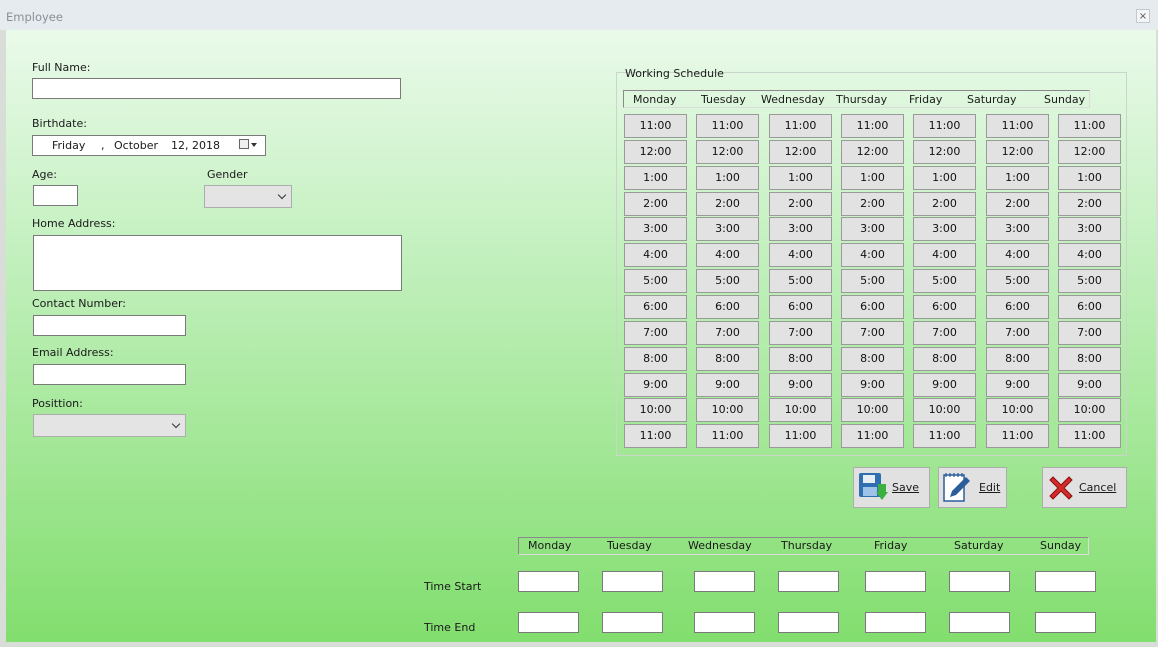 This screenshot has height=647, width=1158. What do you see at coordinates (655, 307) in the screenshot?
I see `slot-monday-7: 6:00` at bounding box center [655, 307].